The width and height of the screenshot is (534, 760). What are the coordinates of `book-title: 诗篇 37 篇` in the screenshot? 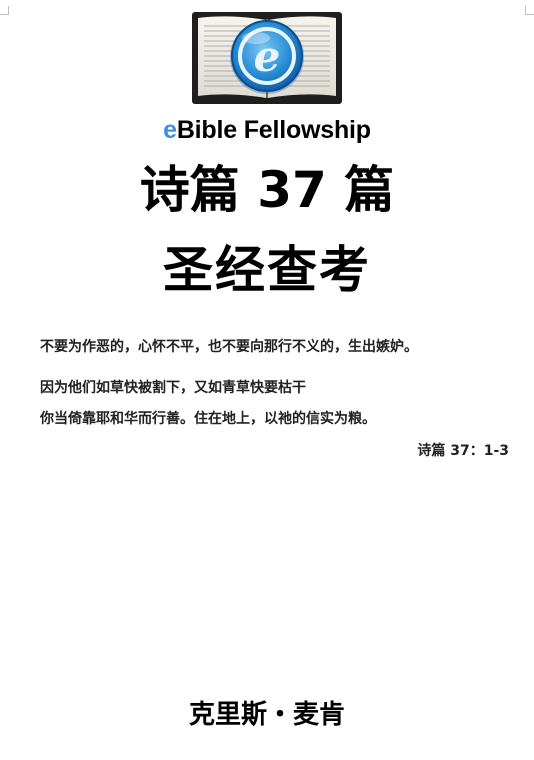 It's located at (267, 190).